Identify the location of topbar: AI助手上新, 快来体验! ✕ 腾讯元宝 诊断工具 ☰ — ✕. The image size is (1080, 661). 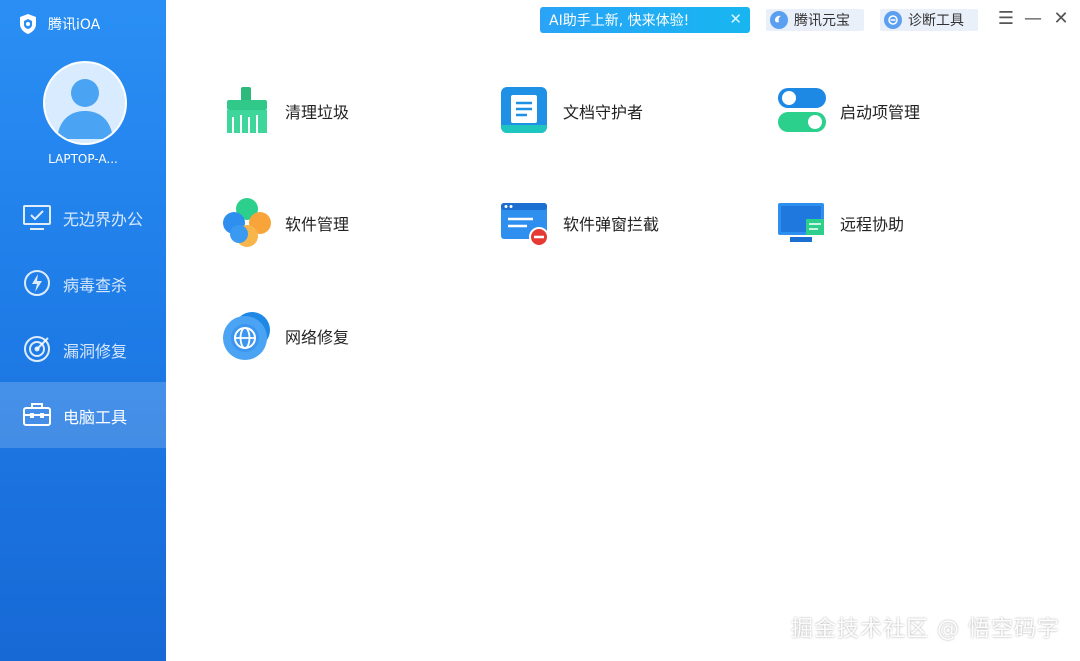
(623, 20).